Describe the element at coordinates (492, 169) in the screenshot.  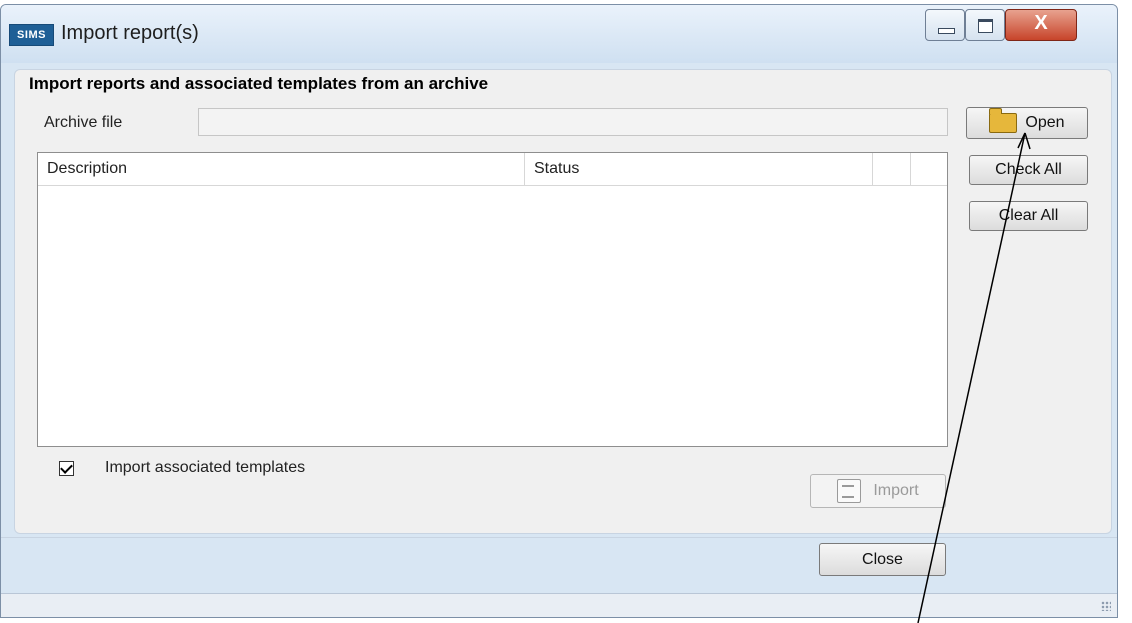
I see `table-header: Description Status` at that location.